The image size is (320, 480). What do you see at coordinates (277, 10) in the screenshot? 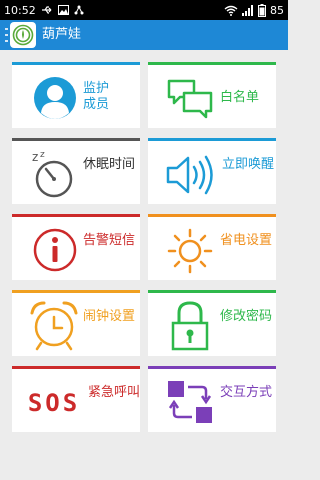
I see `battery-level: 85` at bounding box center [277, 10].